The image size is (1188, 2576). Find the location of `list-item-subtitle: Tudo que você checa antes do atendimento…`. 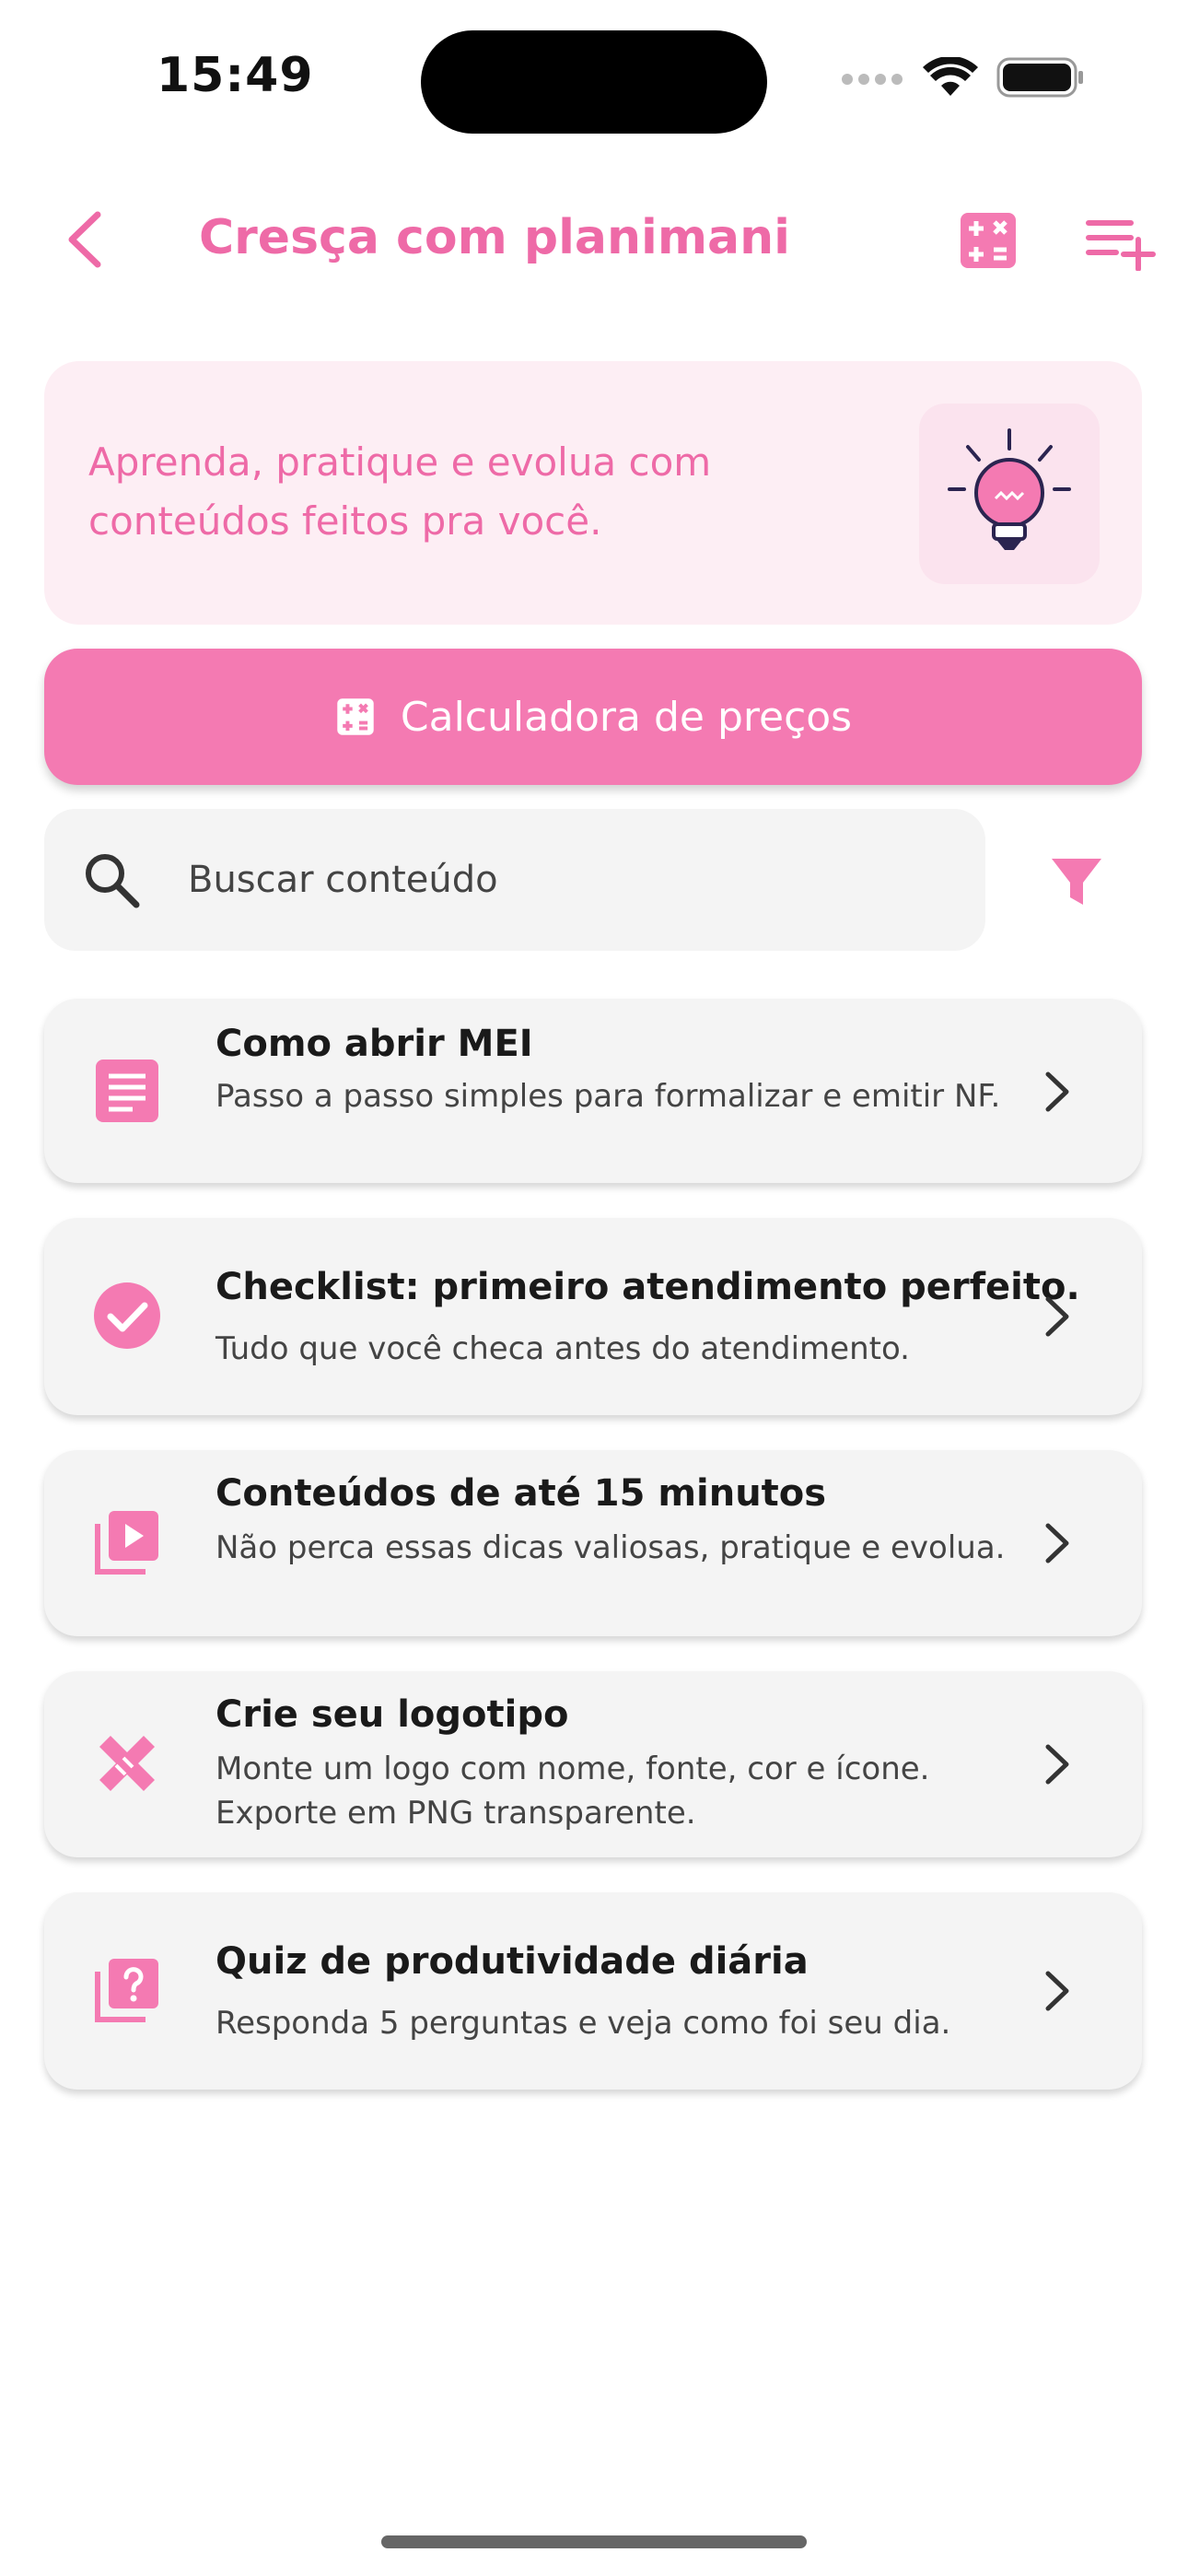

list-item-subtitle: Tudo que você checa antes do atendimento… is located at coordinates (562, 1348).